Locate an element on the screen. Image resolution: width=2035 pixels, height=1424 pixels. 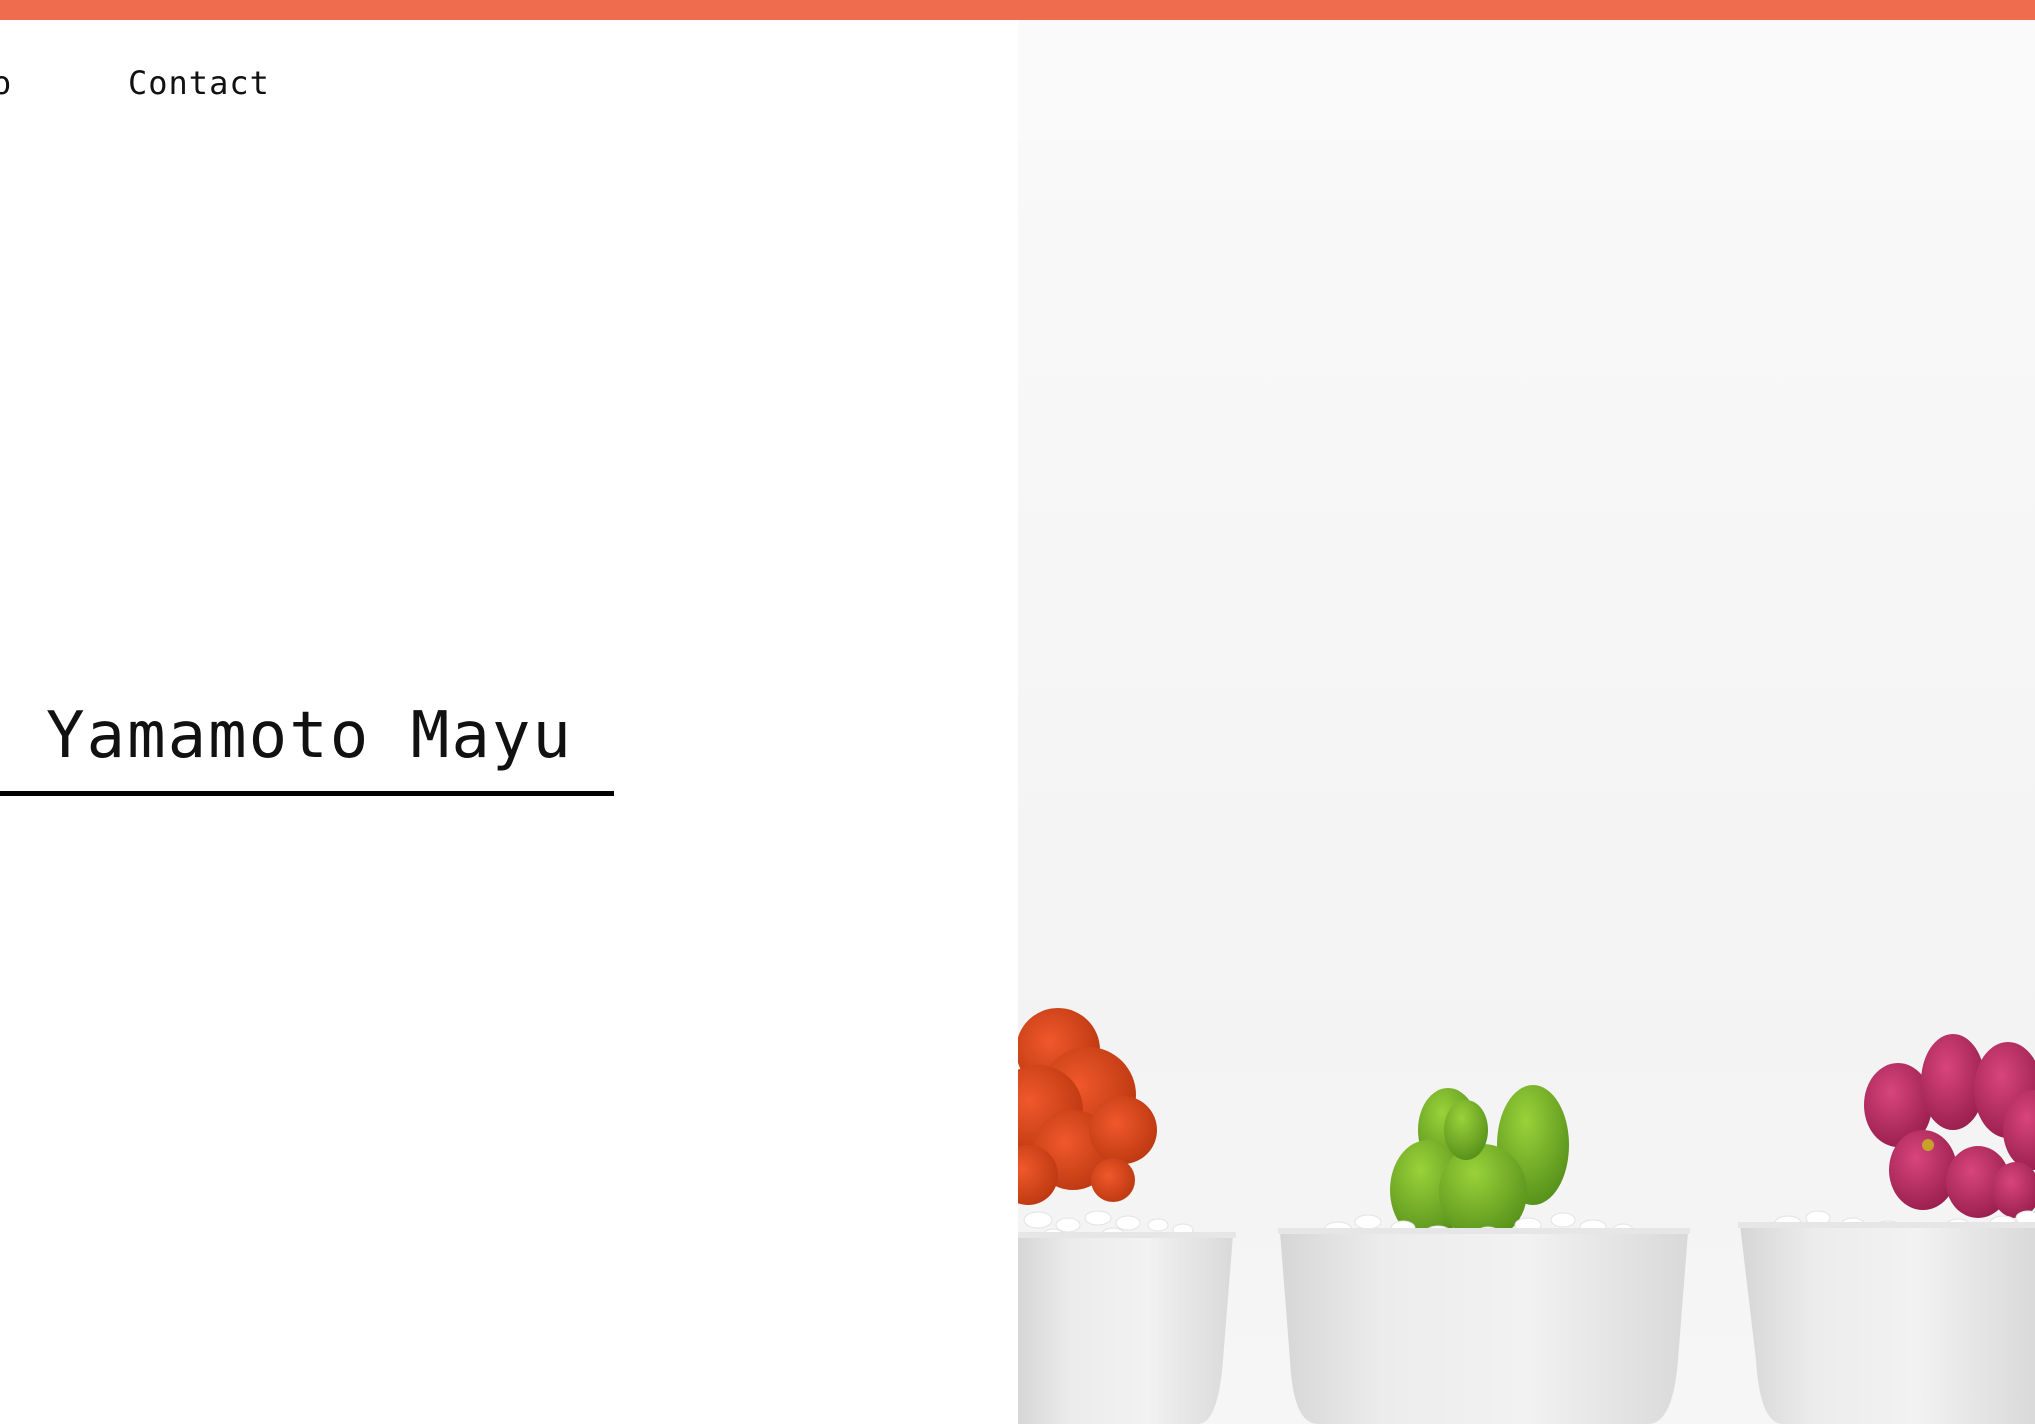
middle-pot is located at coordinates (1484, 1328).